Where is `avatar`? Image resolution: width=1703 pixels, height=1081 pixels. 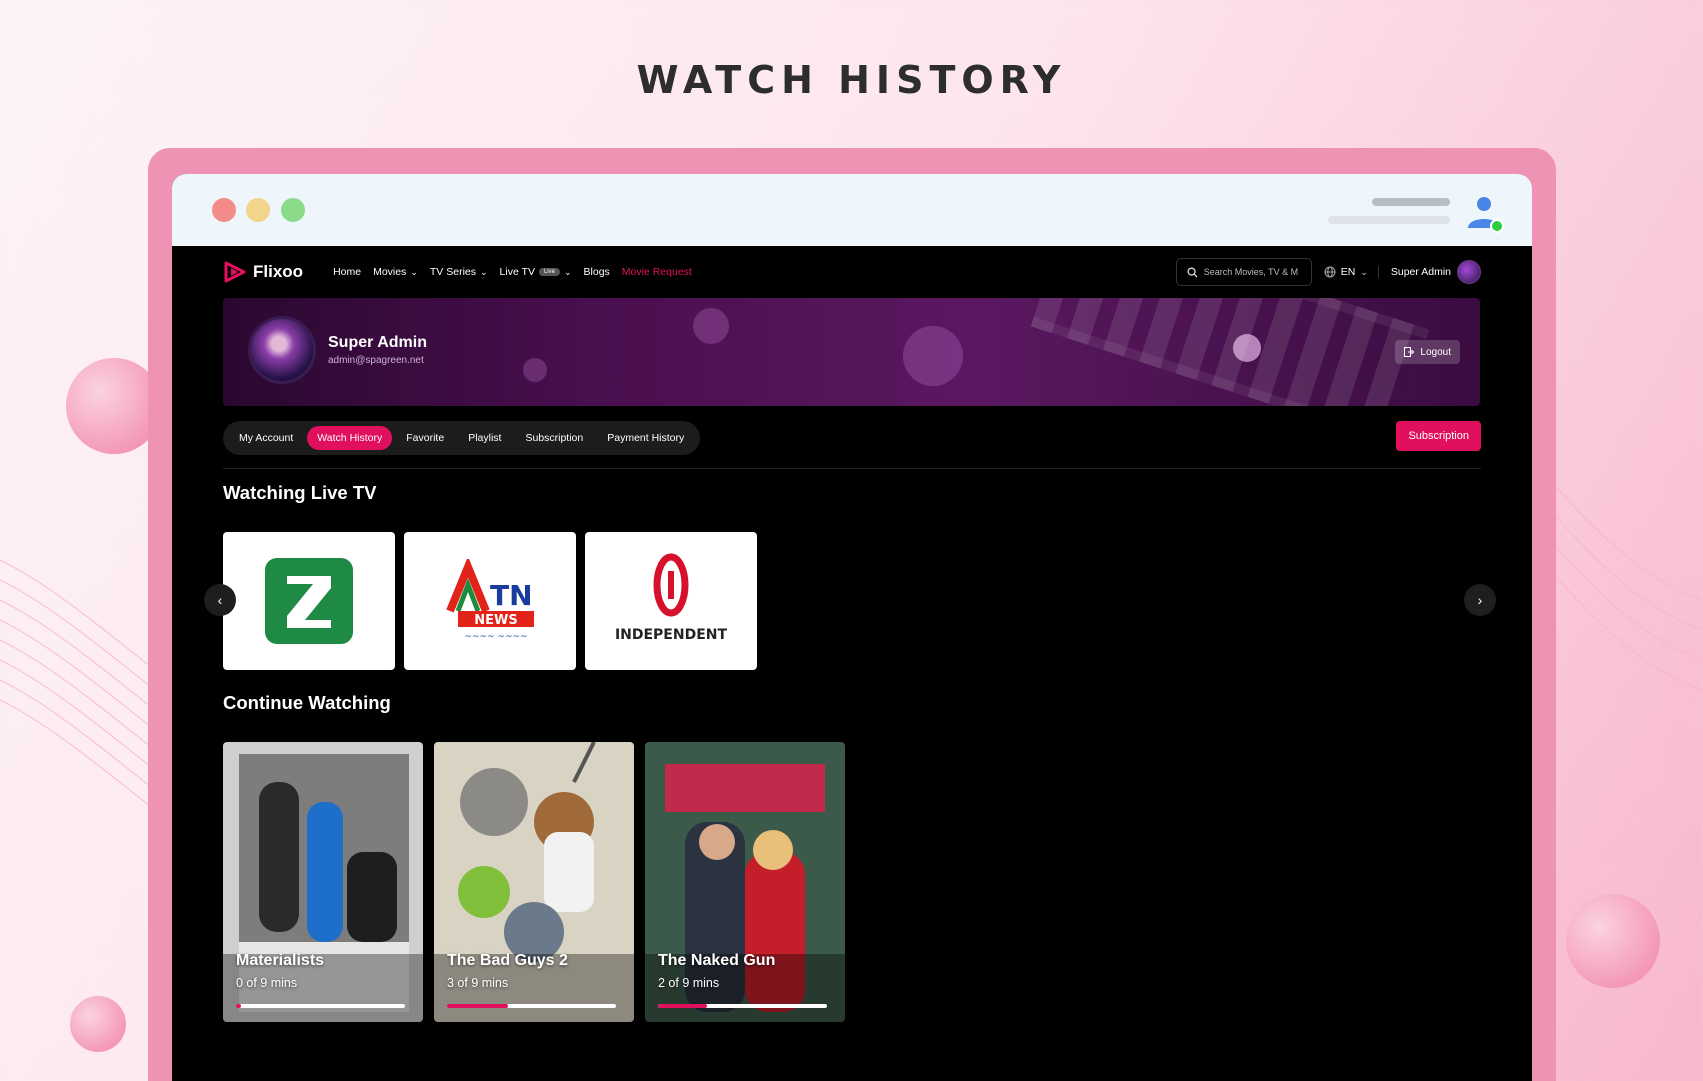 avatar is located at coordinates (1469, 272).